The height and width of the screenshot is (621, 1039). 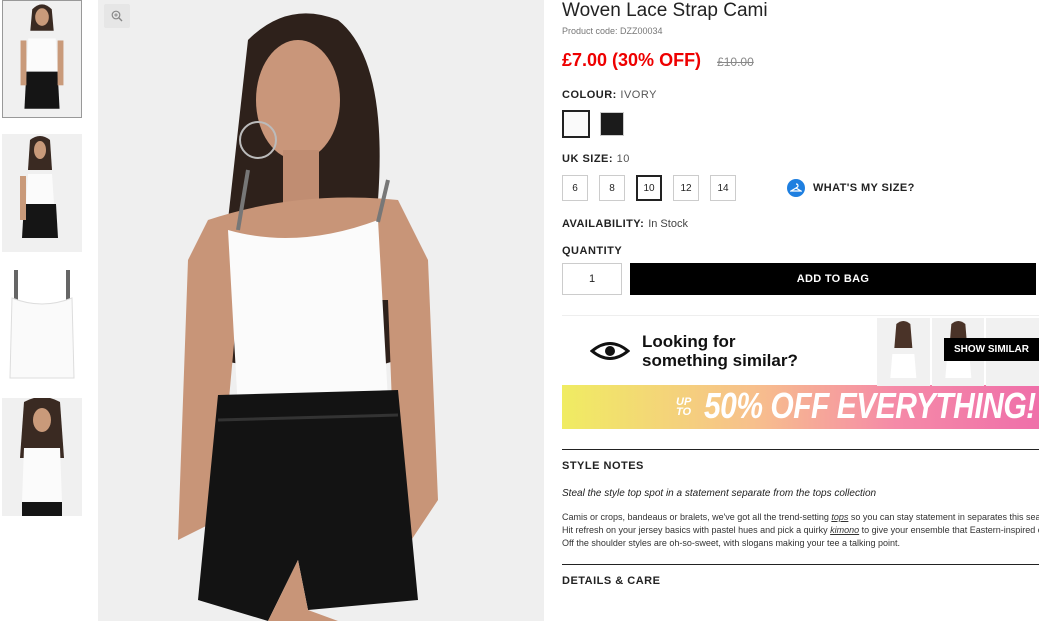 I want to click on zoom-button, so click(x=117, y=16).